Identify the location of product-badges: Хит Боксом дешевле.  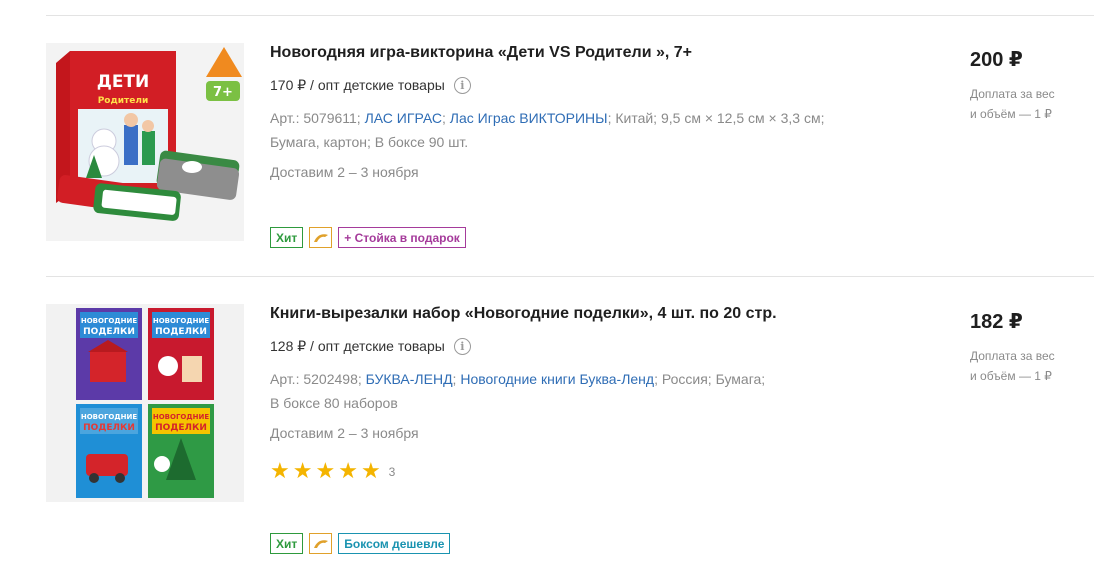
(360, 543).